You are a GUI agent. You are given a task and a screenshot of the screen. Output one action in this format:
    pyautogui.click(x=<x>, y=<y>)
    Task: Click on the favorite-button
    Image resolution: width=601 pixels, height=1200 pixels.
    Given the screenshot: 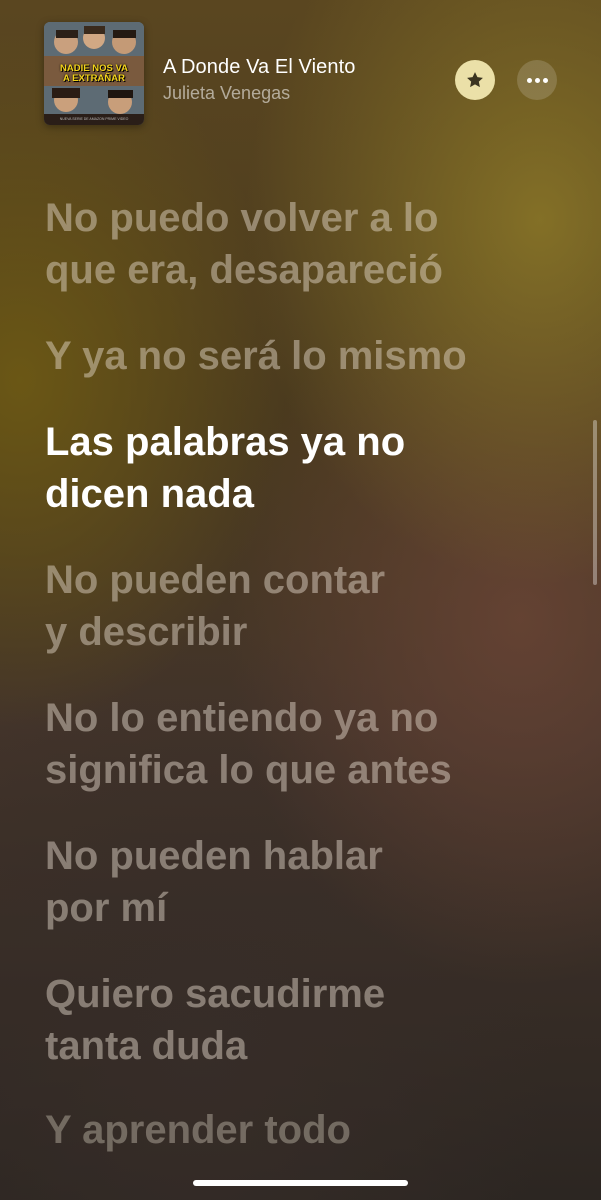 What is the action you would take?
    pyautogui.click(x=475, y=80)
    